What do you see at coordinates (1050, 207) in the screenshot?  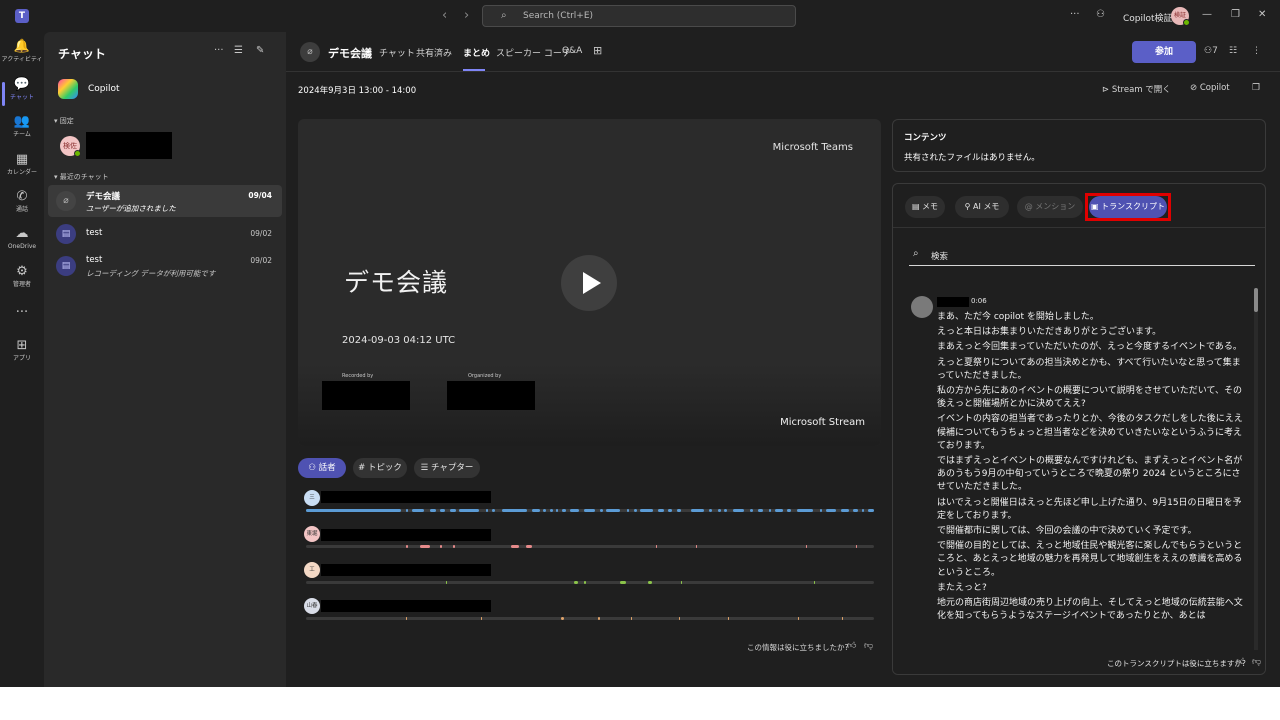 I see `tab-mentions: @ メンション` at bounding box center [1050, 207].